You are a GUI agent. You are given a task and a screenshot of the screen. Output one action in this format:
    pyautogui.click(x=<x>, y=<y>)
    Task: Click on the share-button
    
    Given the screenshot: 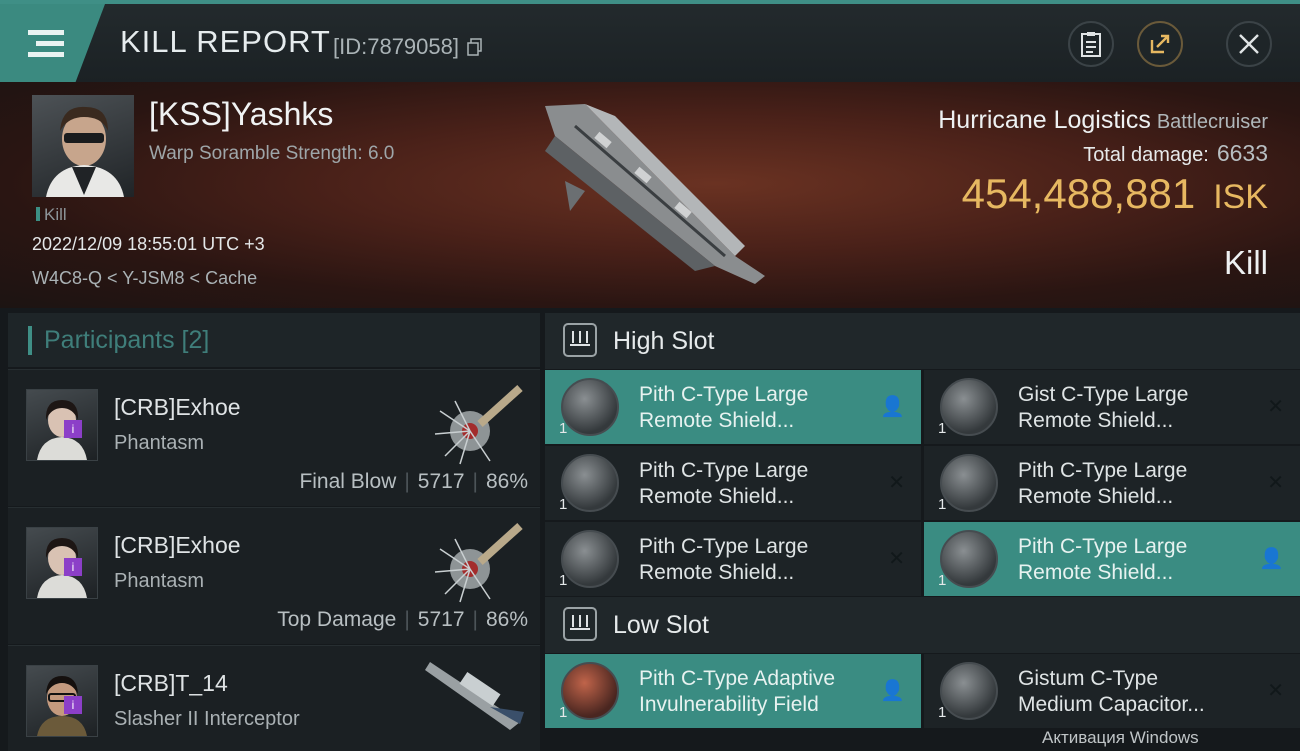 What is the action you would take?
    pyautogui.click(x=1160, y=44)
    